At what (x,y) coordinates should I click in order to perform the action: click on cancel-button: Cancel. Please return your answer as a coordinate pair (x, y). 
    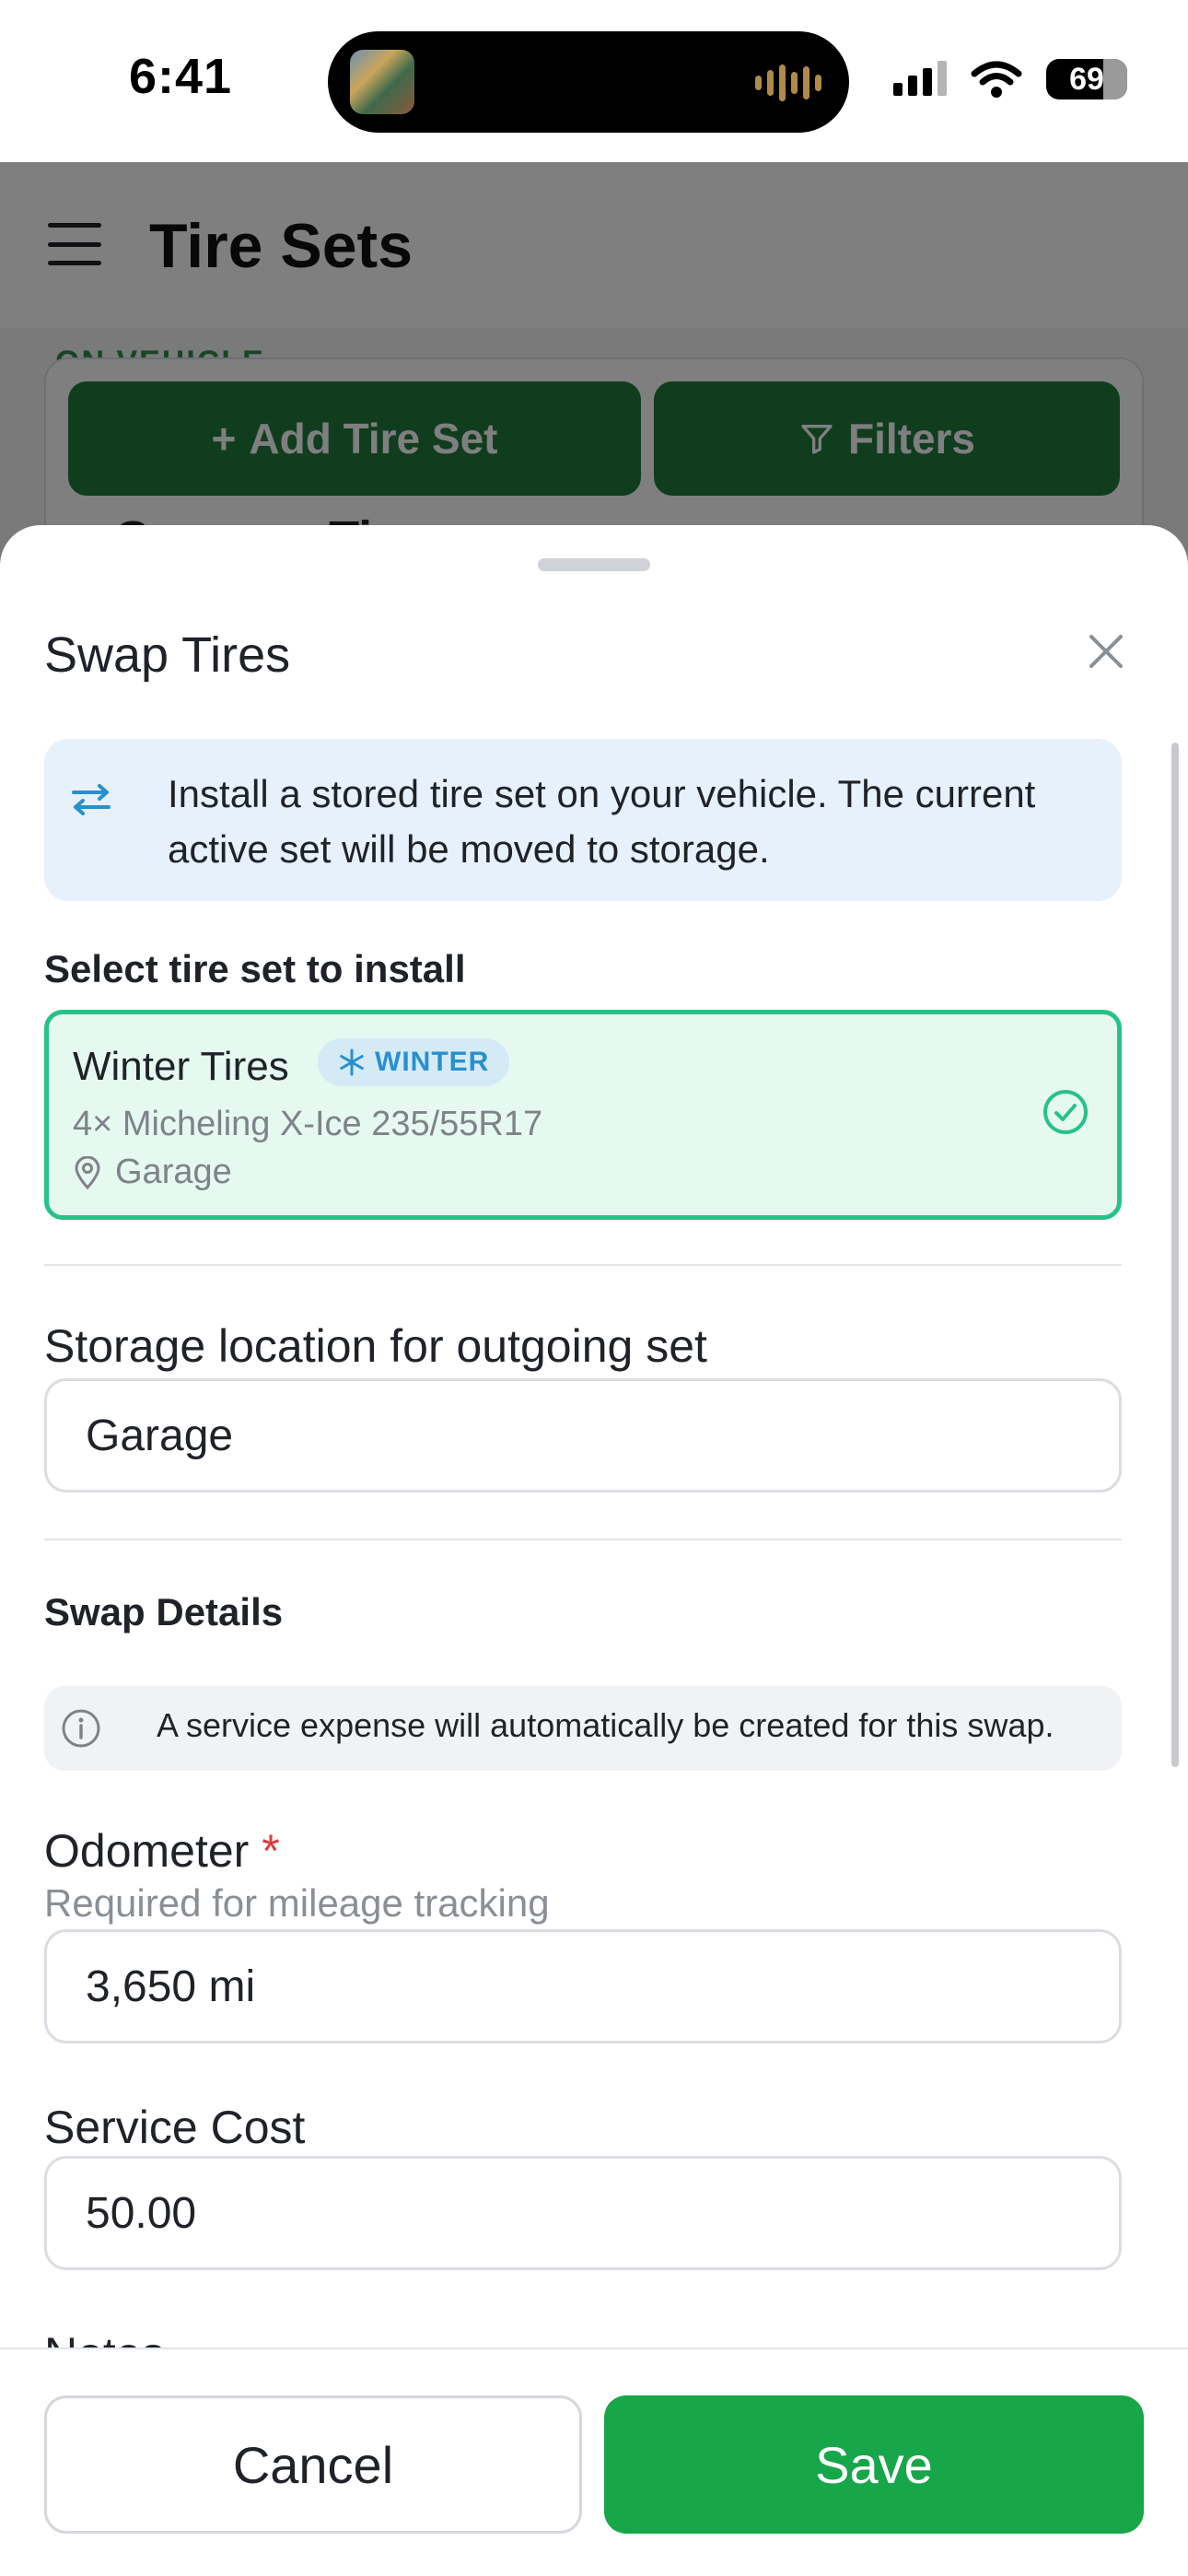
    Looking at the image, I should click on (313, 2464).